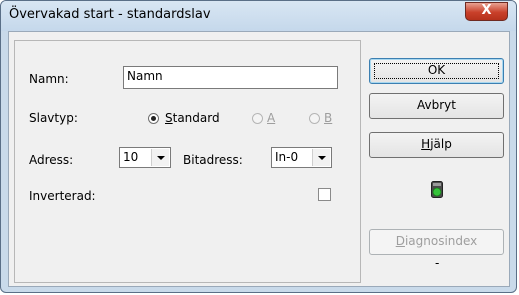 This screenshot has height=295, width=519. I want to click on inverterad-checkbox, so click(324, 194).